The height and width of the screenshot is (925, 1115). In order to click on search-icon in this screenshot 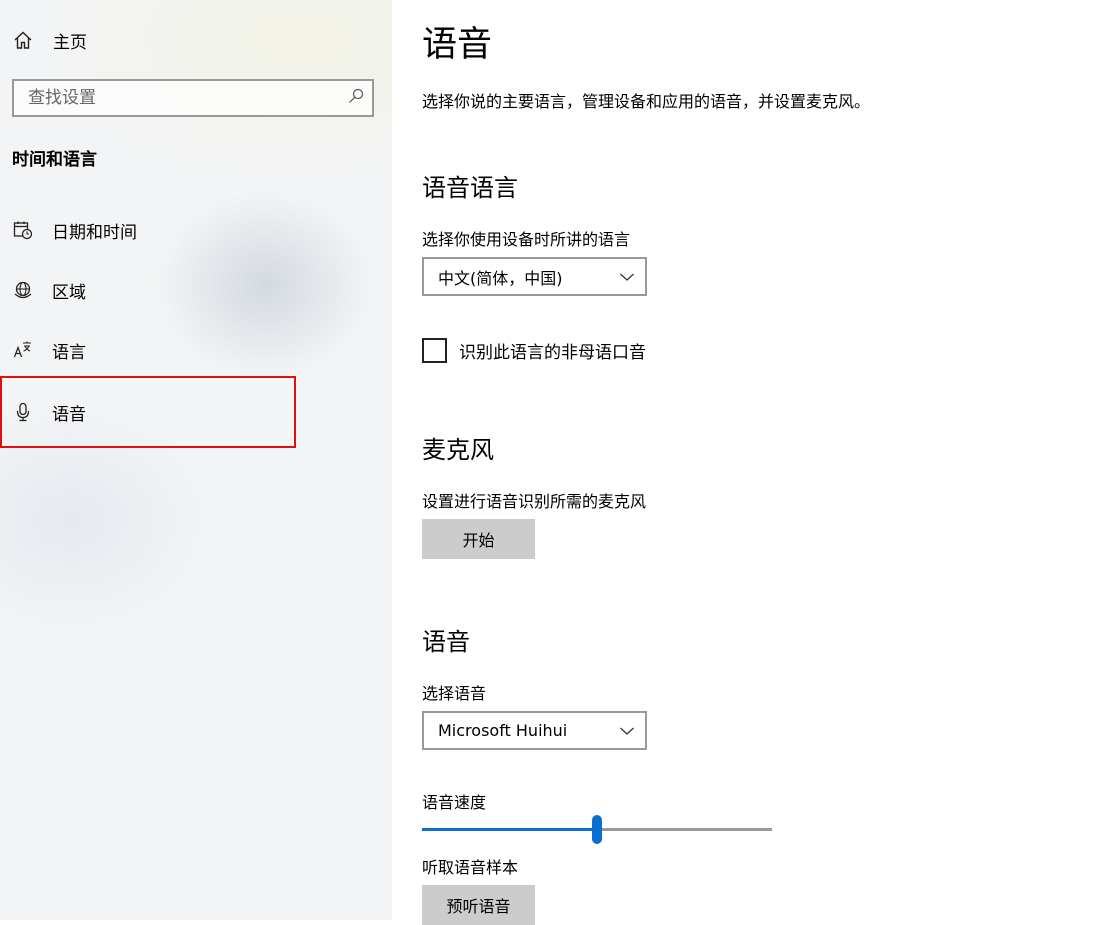, I will do `click(356, 98)`.